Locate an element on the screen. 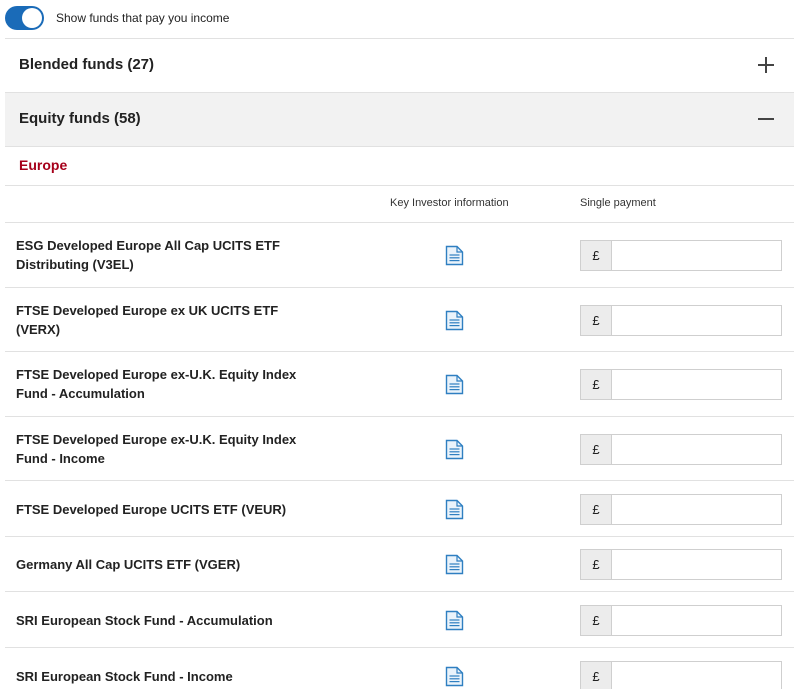  fund-name: SRI European Stock Fund - Income is located at coordinates (124, 676).